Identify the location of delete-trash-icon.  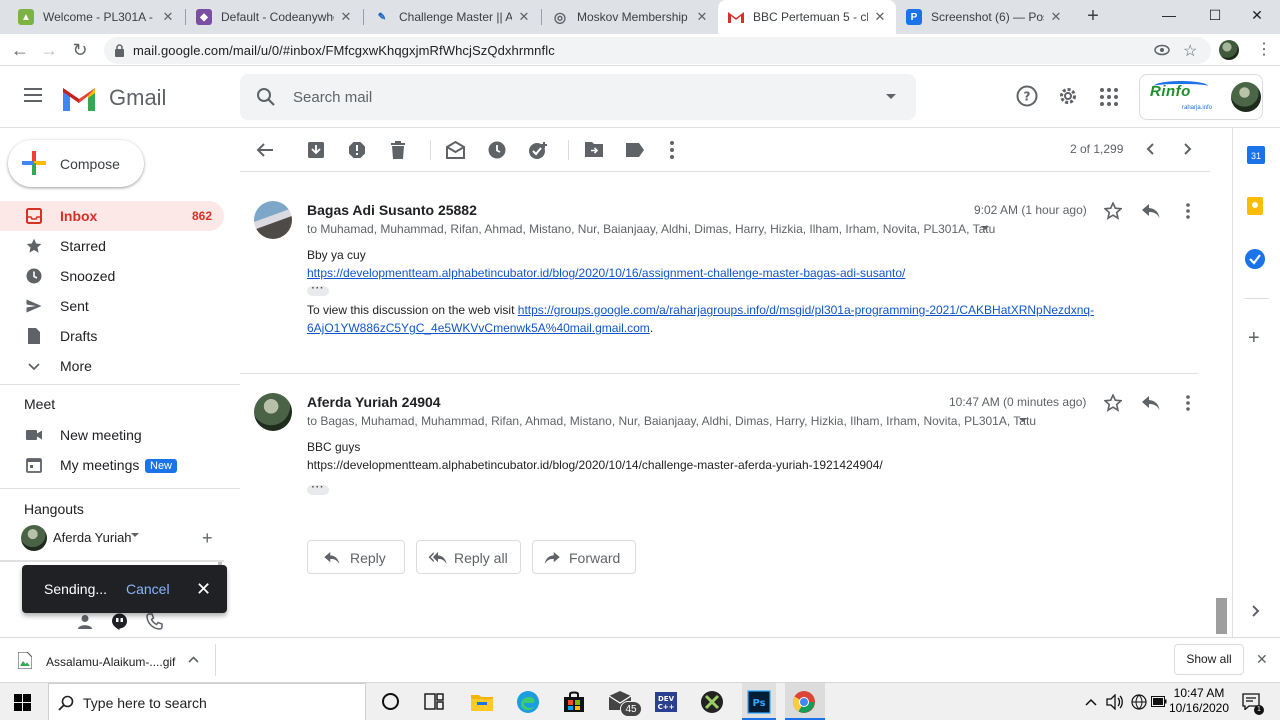
(398, 150).